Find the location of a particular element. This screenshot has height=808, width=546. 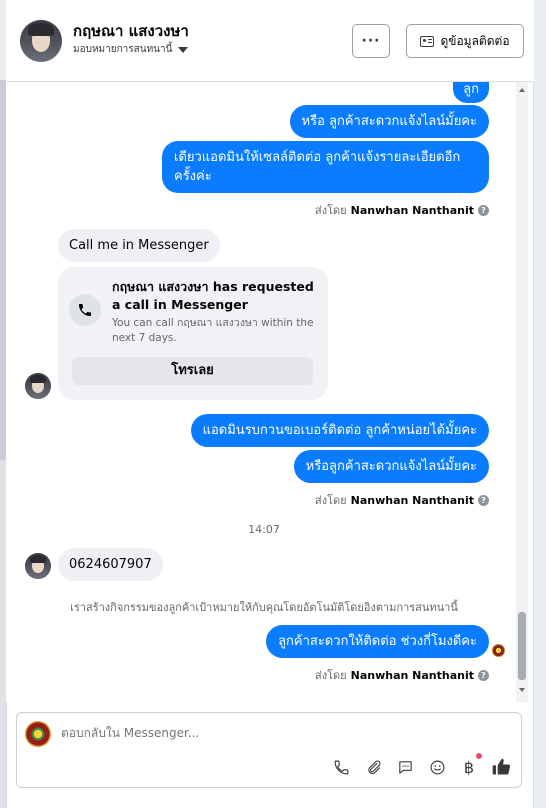

contact-avatar is located at coordinates (41, 41).